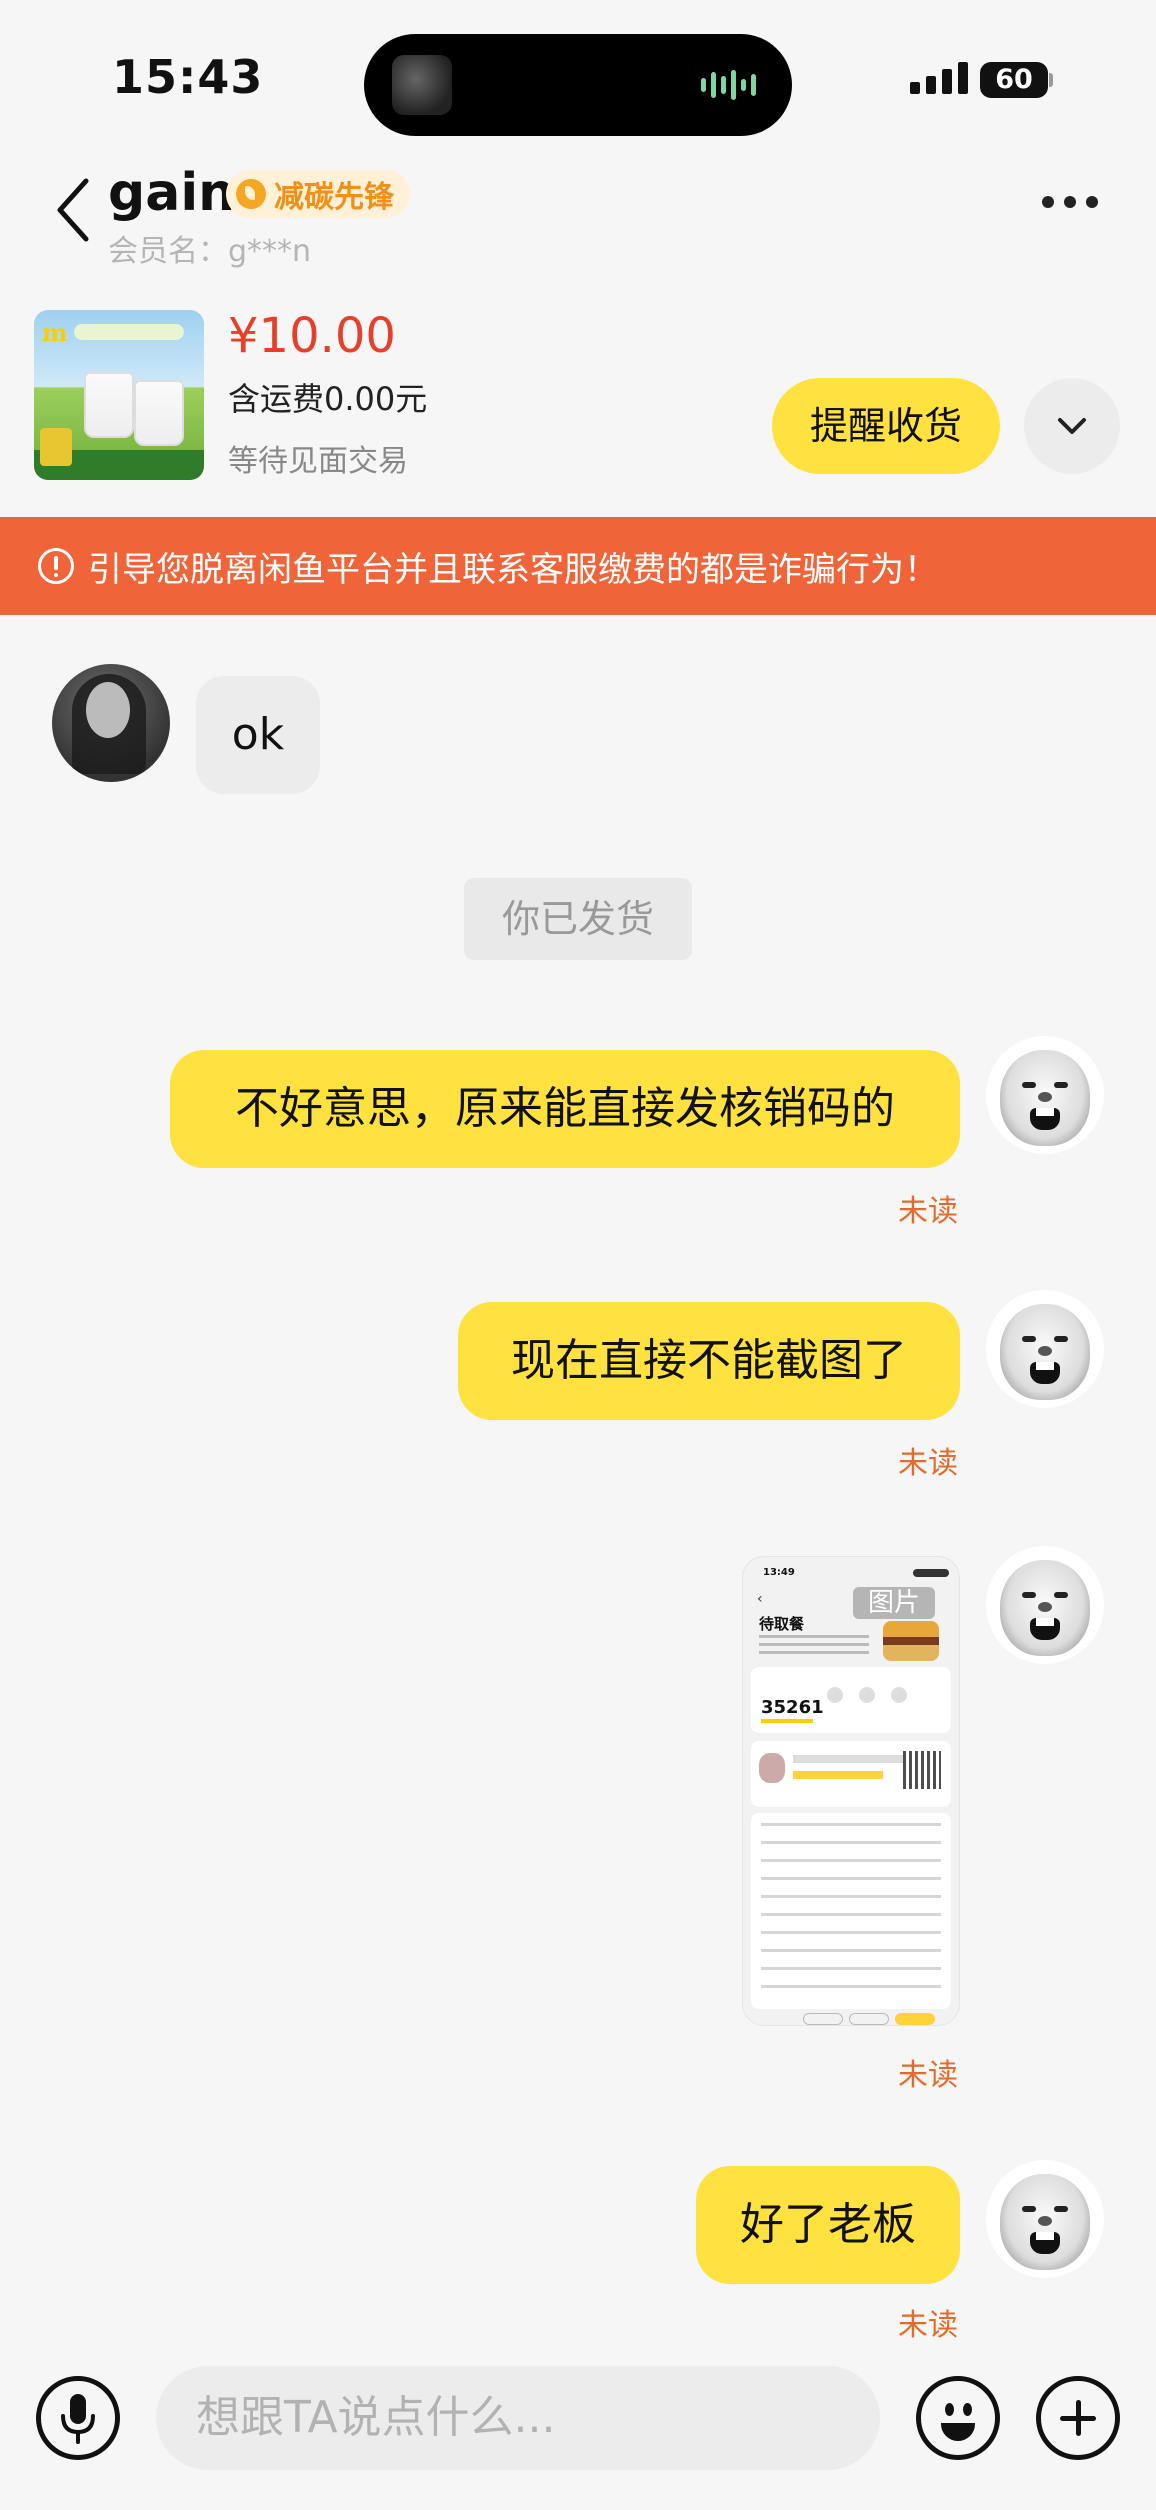 The image size is (1156, 2510). What do you see at coordinates (172, 193) in the screenshot?
I see `chat-title: gain` at bounding box center [172, 193].